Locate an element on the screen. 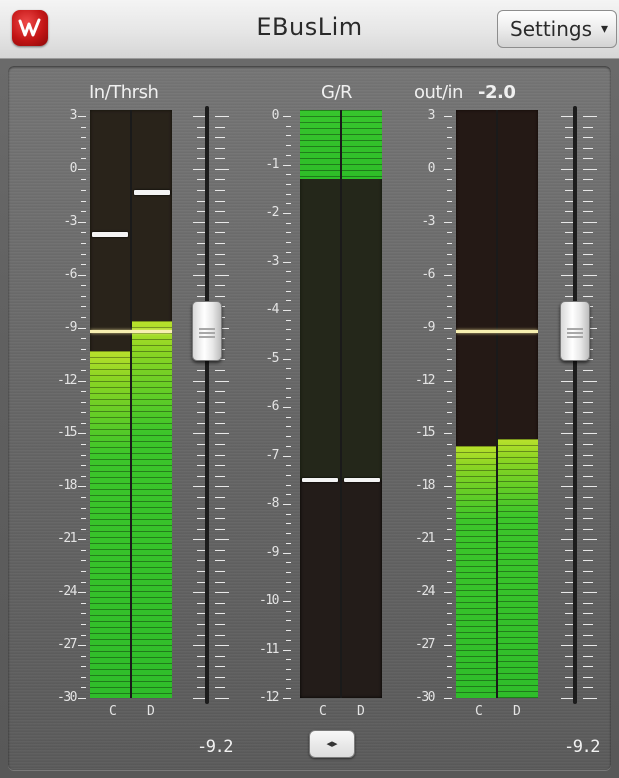  threshold-line is located at coordinates (131, 332).